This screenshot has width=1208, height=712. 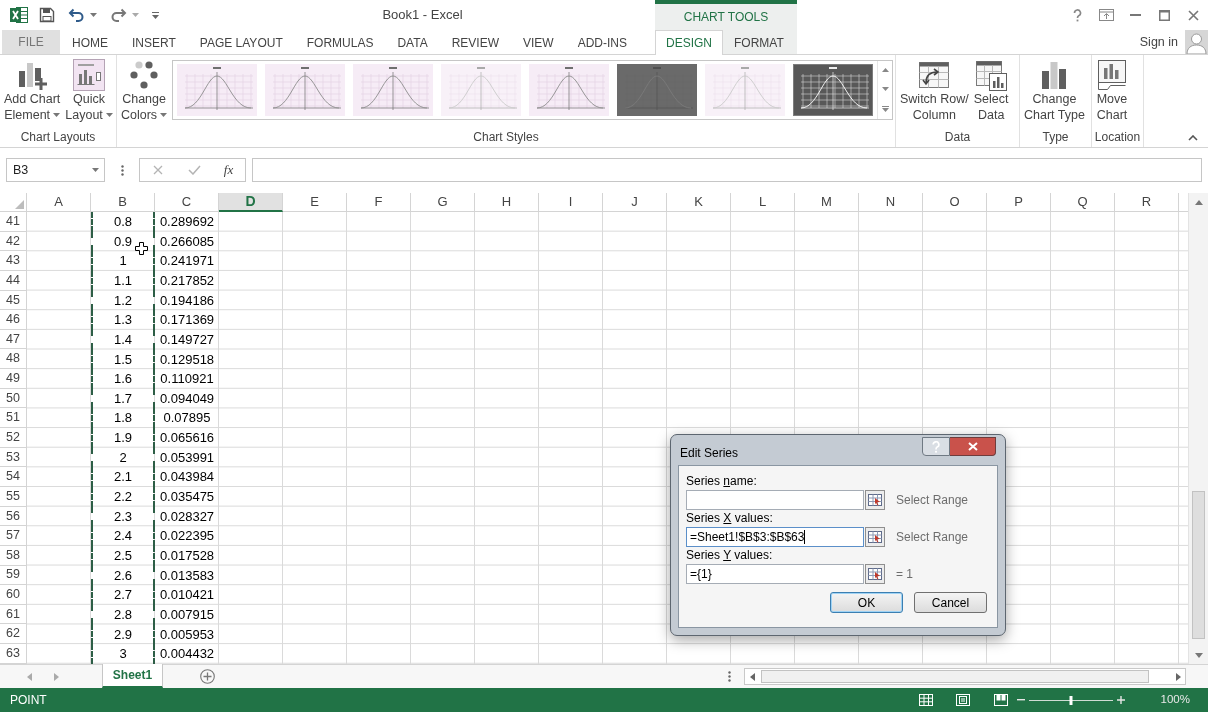 What do you see at coordinates (475, 42) in the screenshot?
I see `ribbon-tab: REVIEW` at bounding box center [475, 42].